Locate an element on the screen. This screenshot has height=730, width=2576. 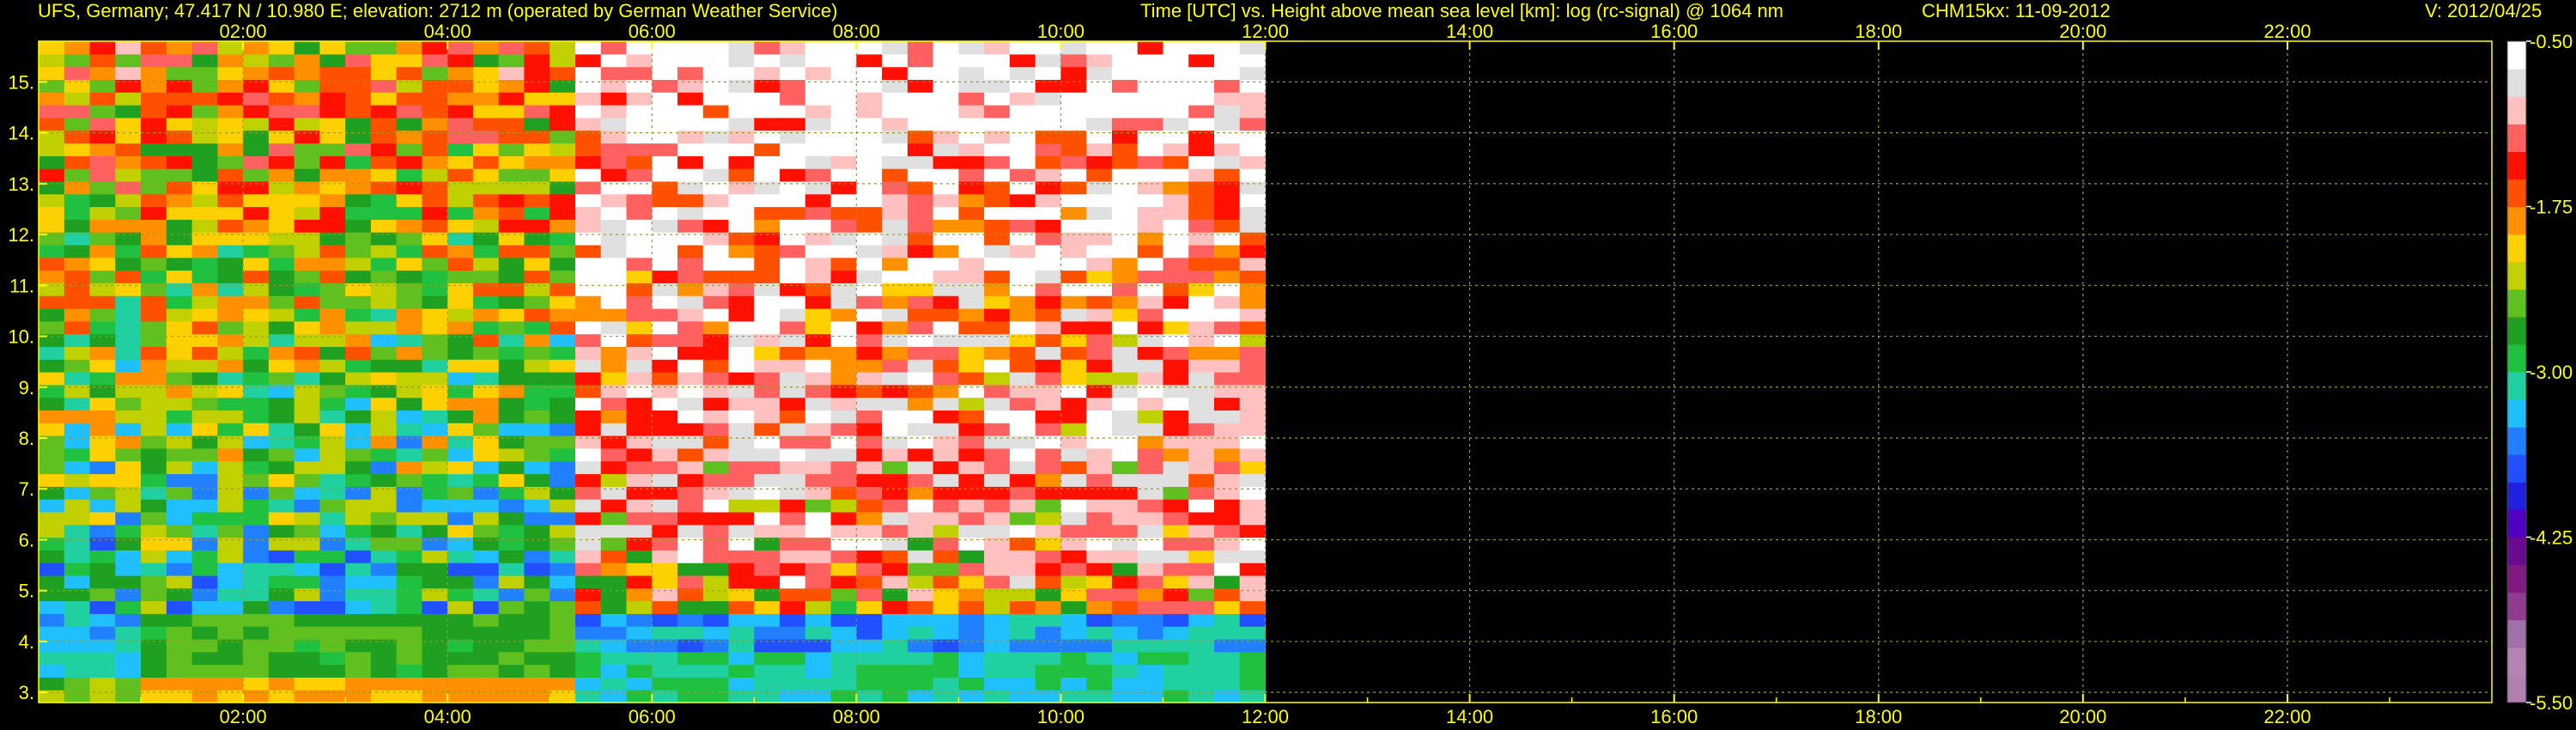
colorbar-swatch is located at coordinates (2516, 330).